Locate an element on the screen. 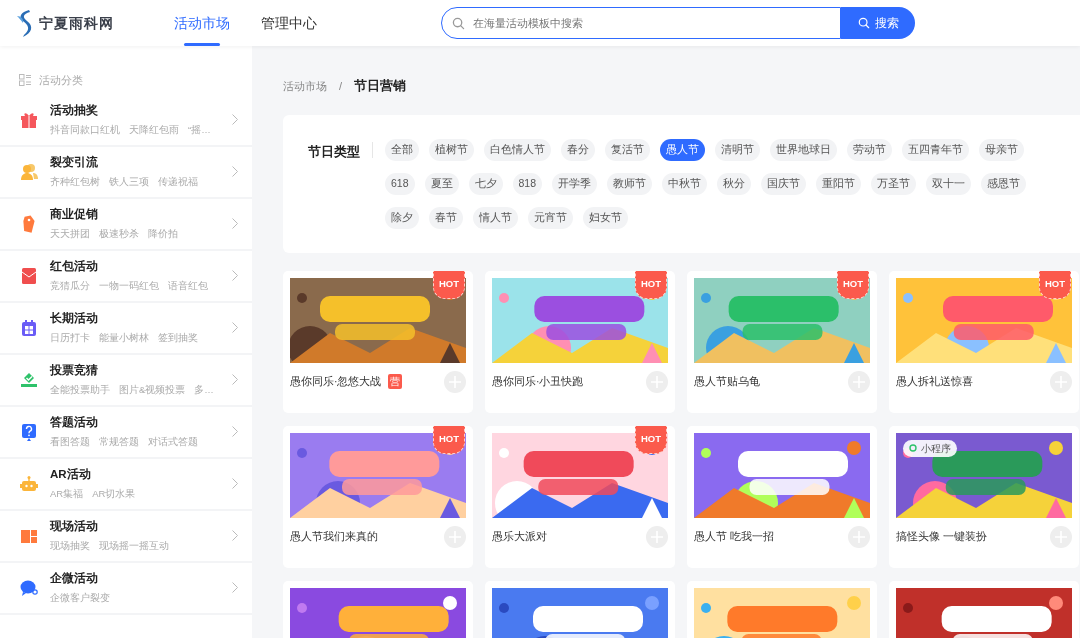 This screenshot has height=638, width=1080. template-card: 愚人节 吃我一招 is located at coordinates (782, 496).